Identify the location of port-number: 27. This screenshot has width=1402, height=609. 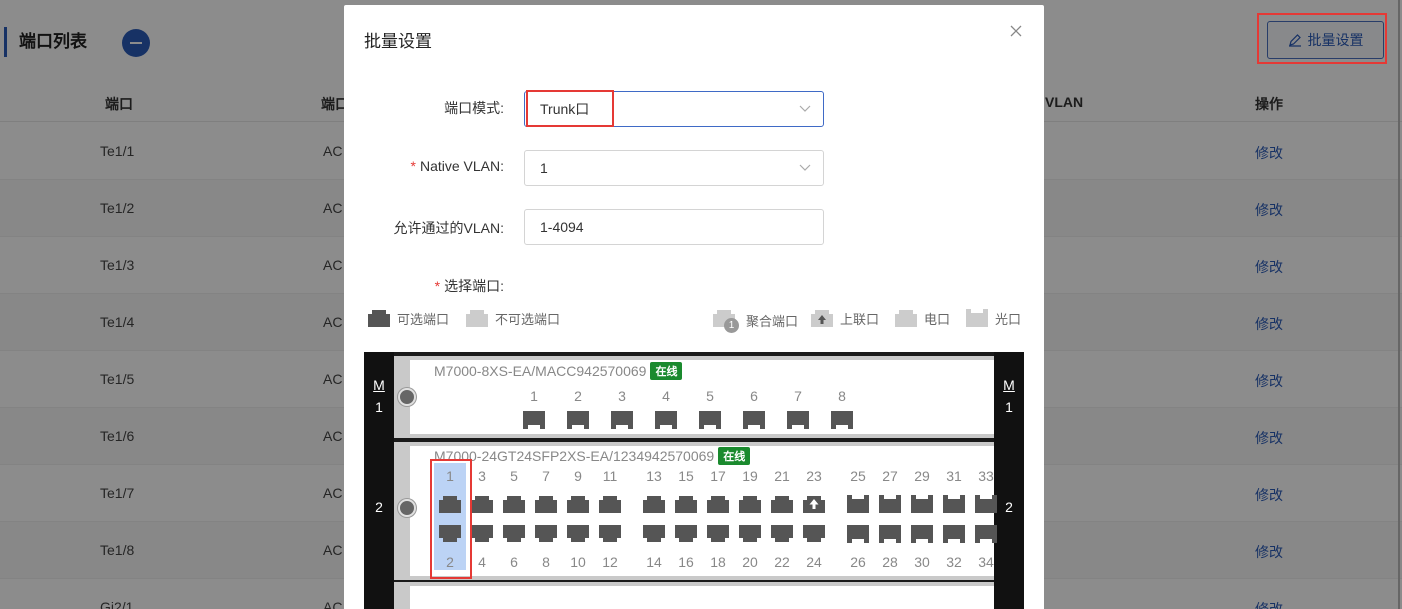
(890, 476).